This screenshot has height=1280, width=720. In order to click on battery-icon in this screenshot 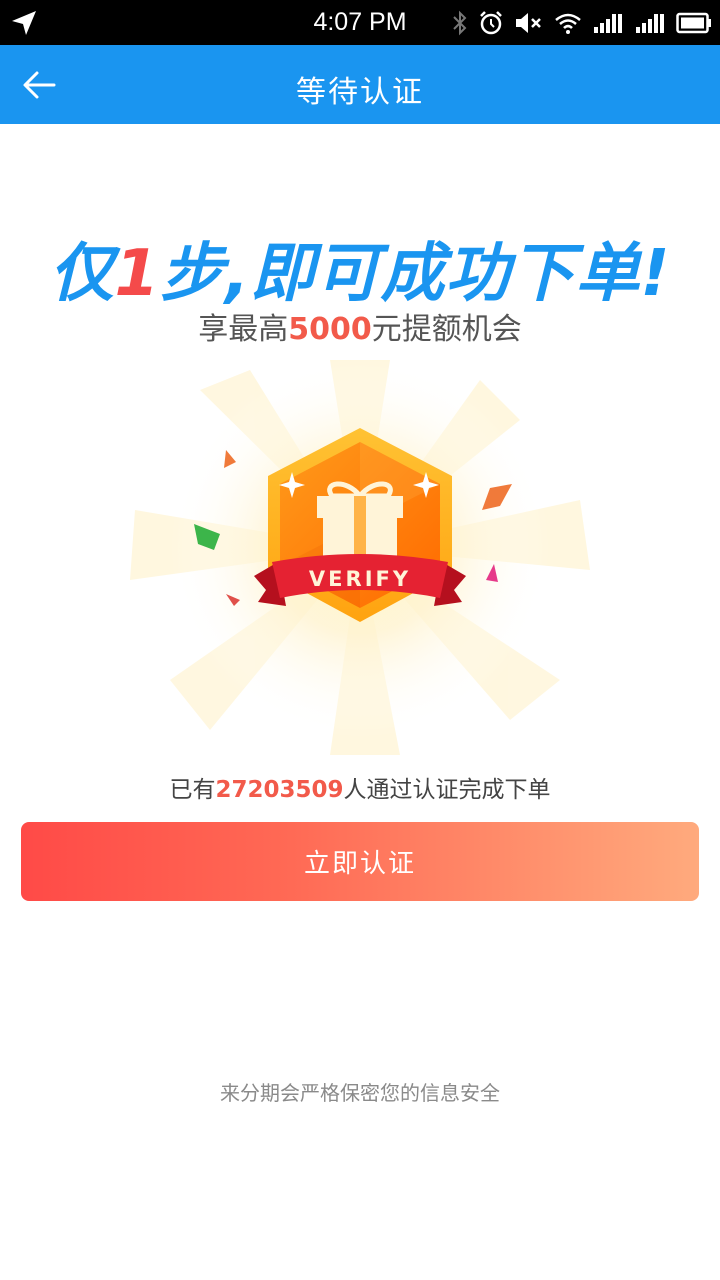, I will do `click(693, 23)`.